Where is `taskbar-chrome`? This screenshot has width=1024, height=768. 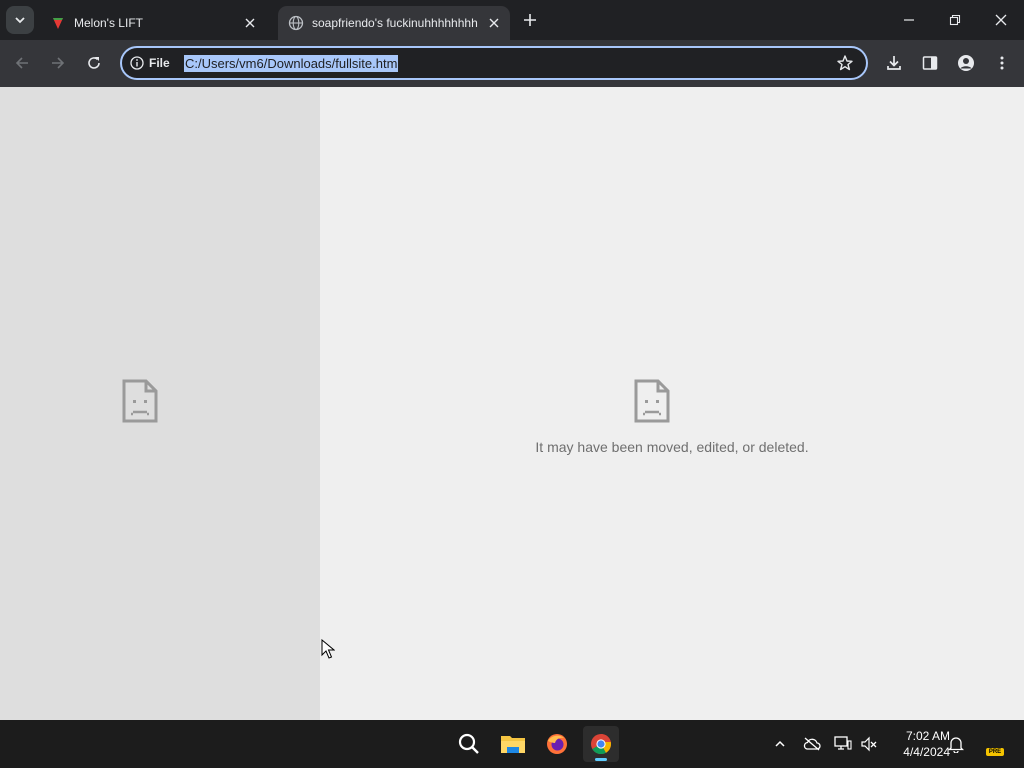
taskbar-chrome is located at coordinates (601, 744).